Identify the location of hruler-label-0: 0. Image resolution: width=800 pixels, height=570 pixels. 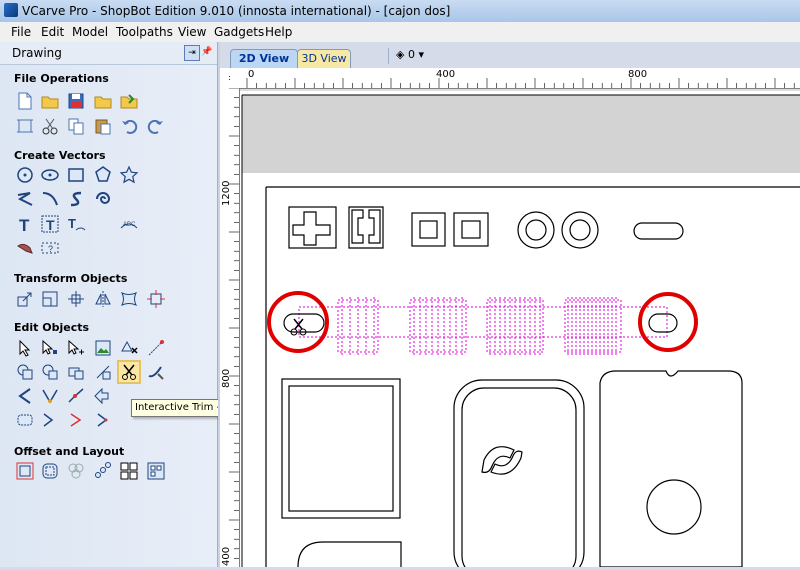
(251, 74).